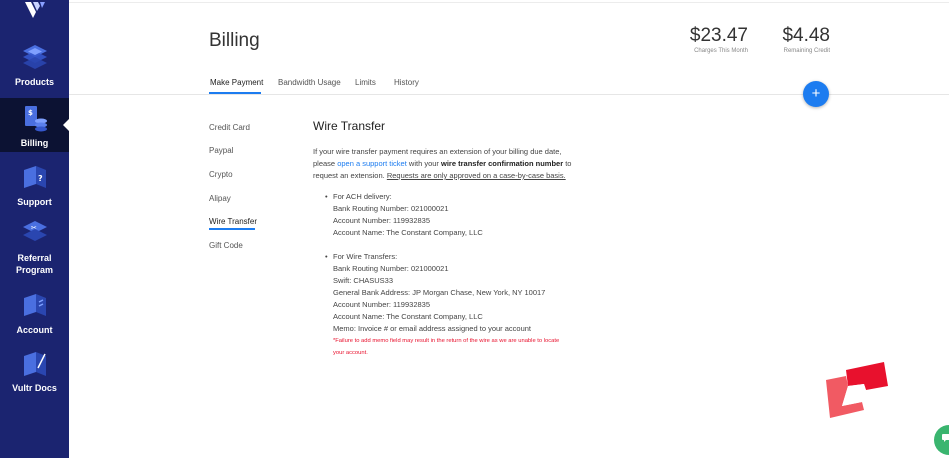  What do you see at coordinates (350, 353) in the screenshot?
I see `memo-warning-2: your account.` at bounding box center [350, 353].